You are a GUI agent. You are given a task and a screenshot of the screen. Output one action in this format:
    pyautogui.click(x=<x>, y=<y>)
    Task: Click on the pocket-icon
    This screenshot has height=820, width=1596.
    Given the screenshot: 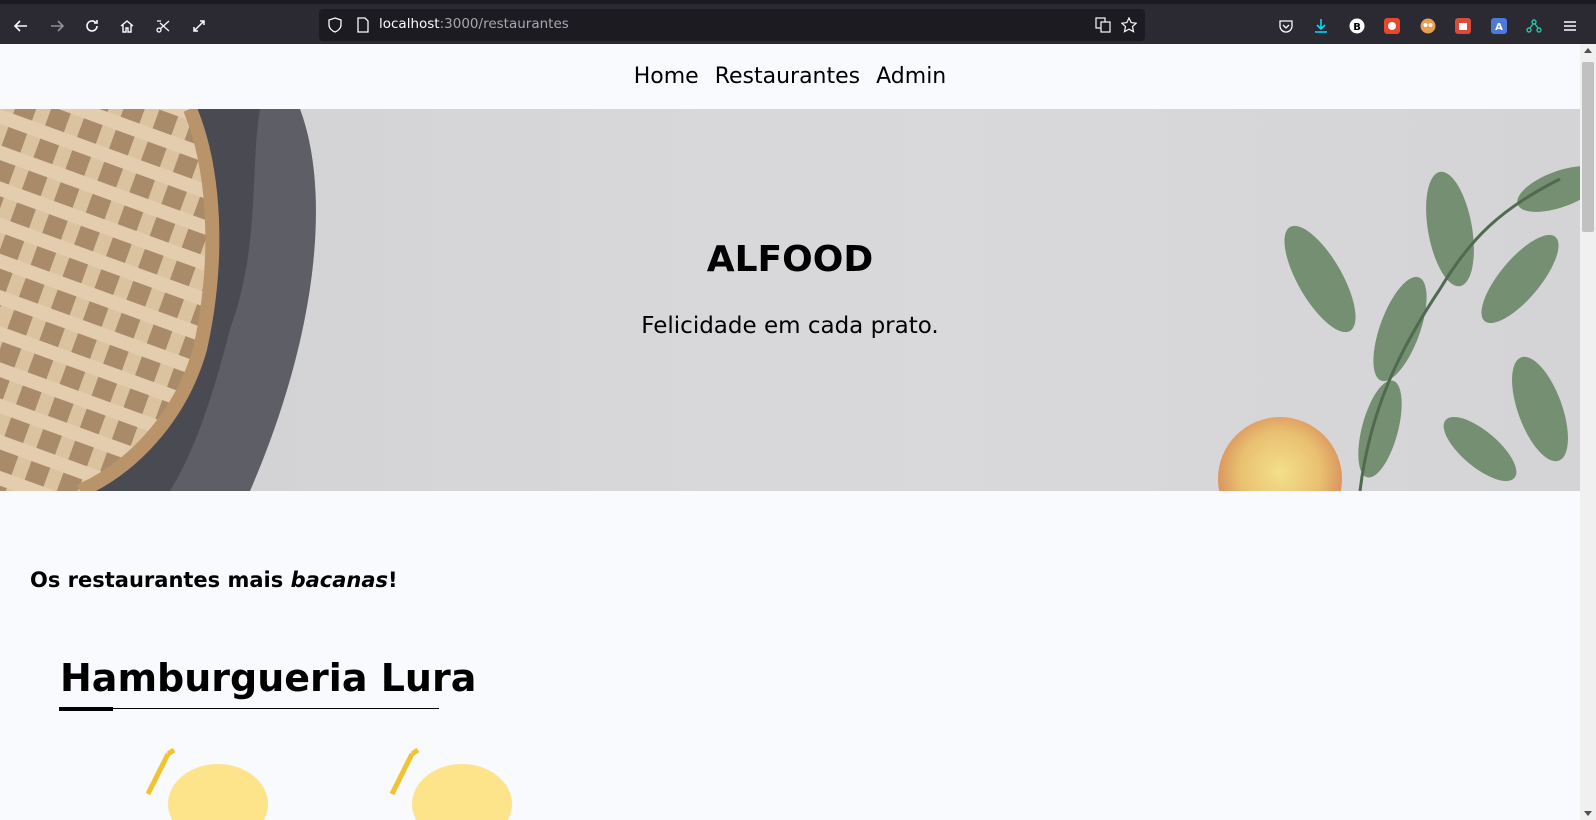 What is the action you would take?
    pyautogui.click(x=1286, y=26)
    